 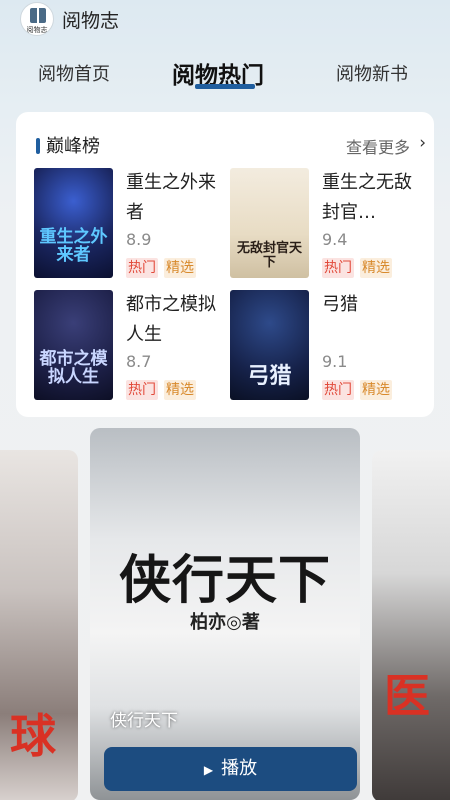 I want to click on cover-title-art: 侠行天下, so click(x=224, y=581).